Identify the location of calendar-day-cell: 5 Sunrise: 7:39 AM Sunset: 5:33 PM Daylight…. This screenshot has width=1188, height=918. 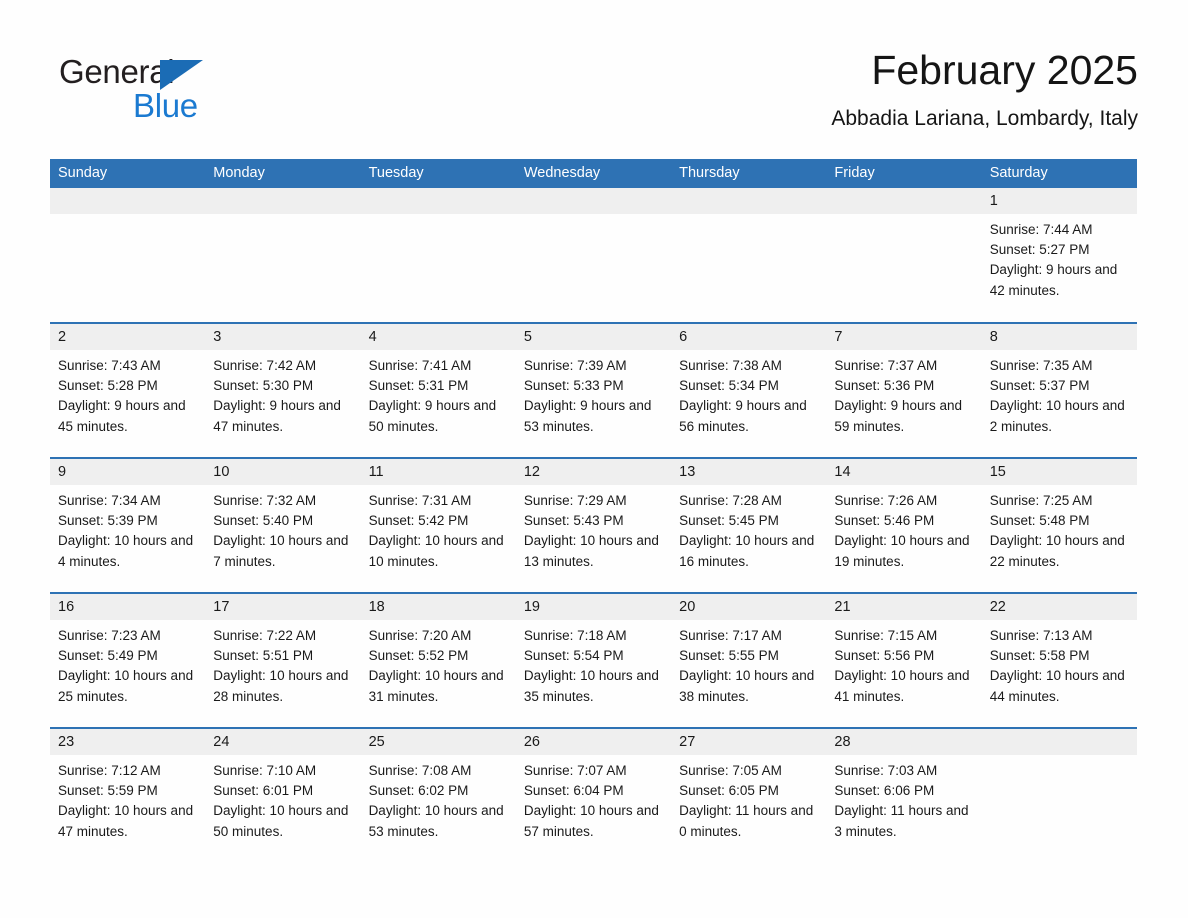
(593, 390).